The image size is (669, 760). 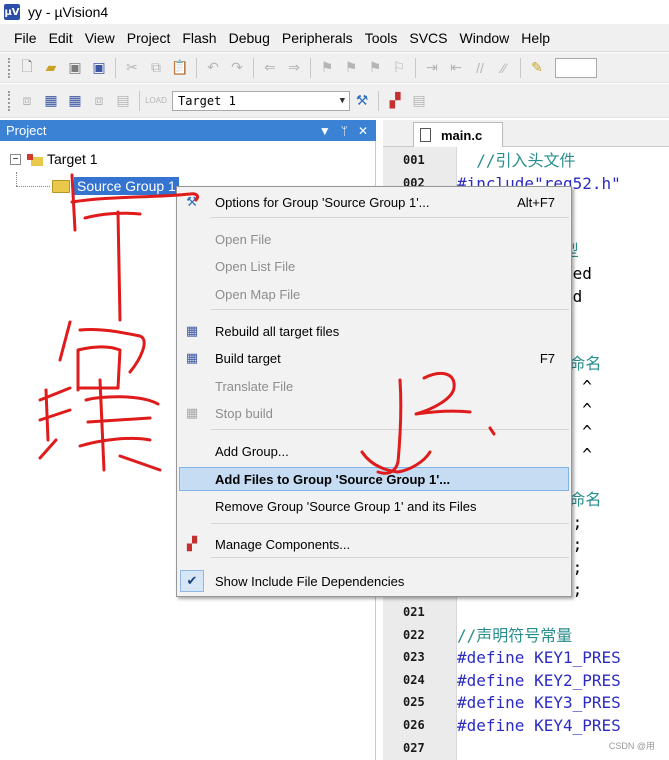 What do you see at coordinates (456, 68) in the screenshot?
I see `unindent-icon: ⇤` at bounding box center [456, 68].